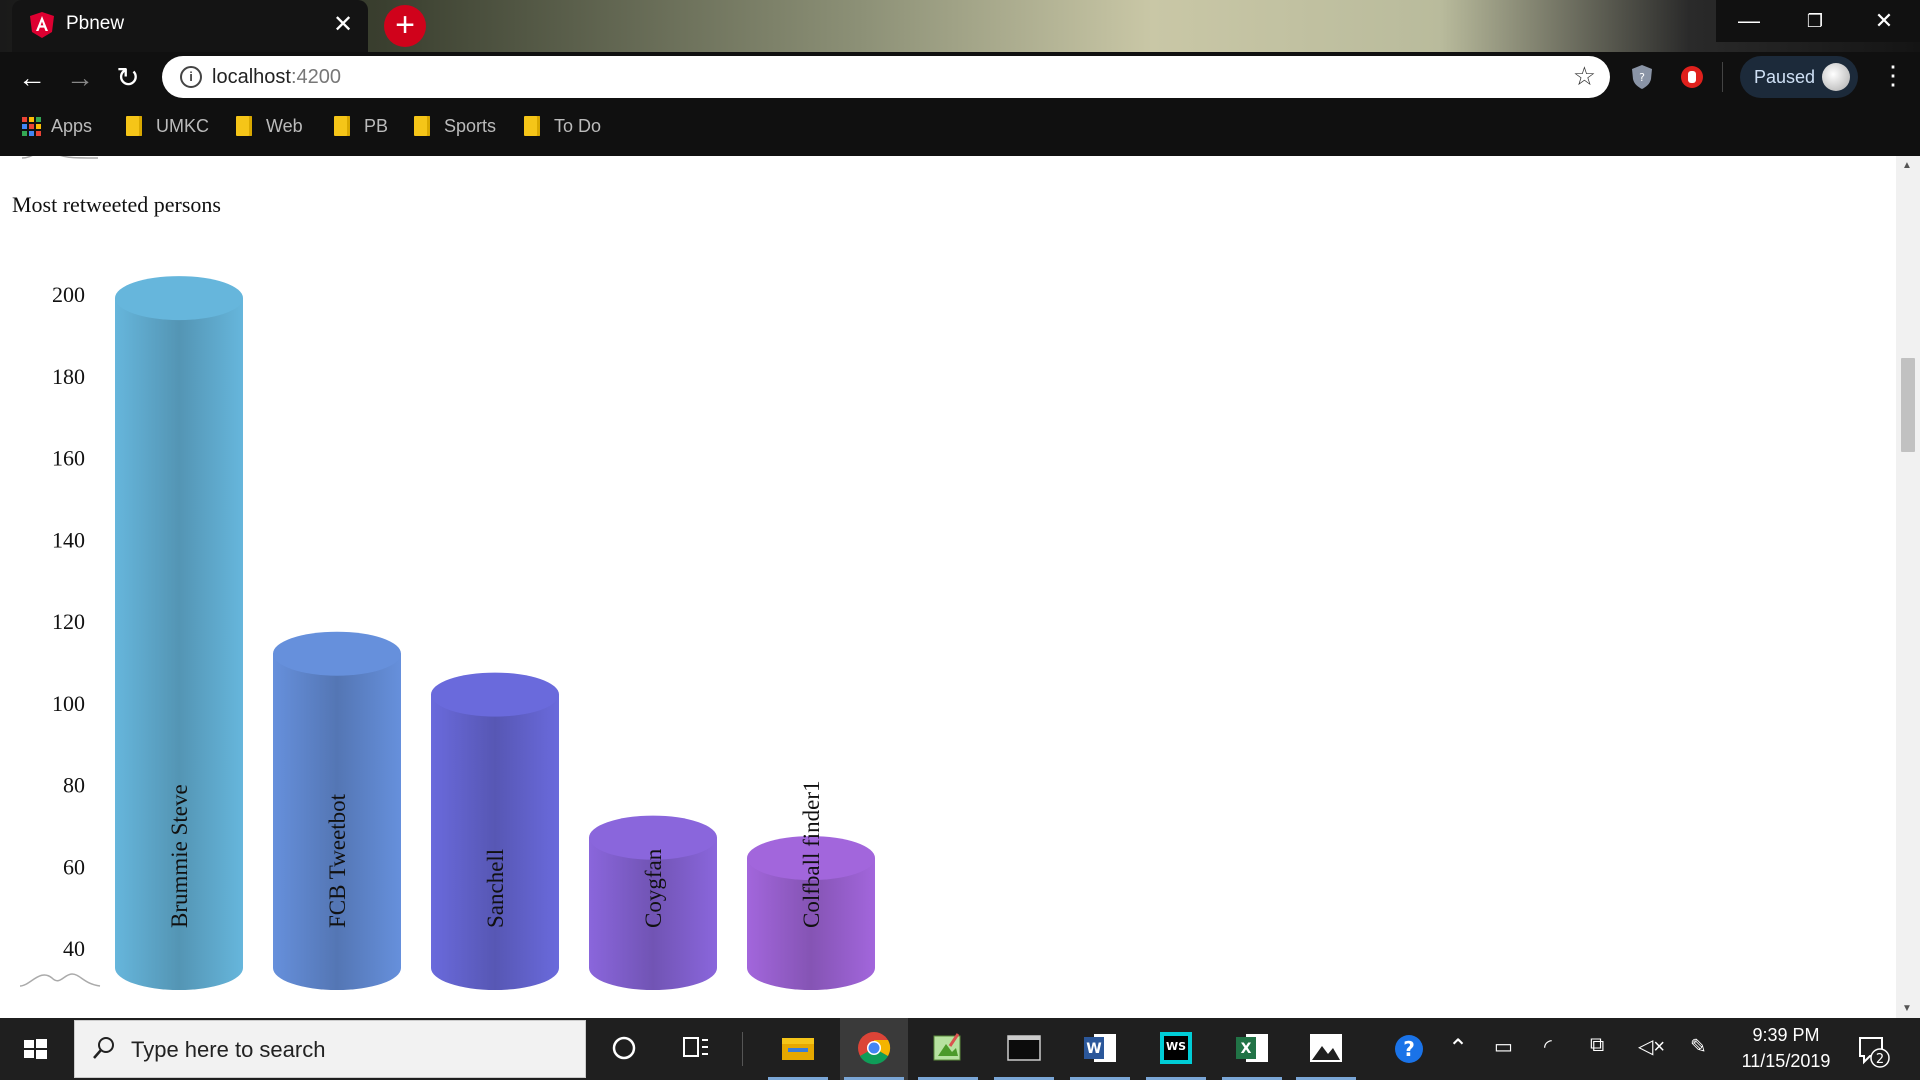  I want to click on profile-status: Paused, so click(1785, 77).